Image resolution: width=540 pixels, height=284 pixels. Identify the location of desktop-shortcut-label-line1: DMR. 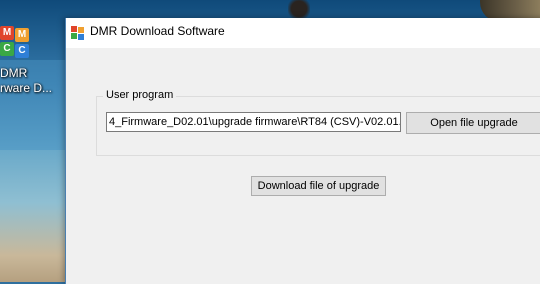
(14, 73).